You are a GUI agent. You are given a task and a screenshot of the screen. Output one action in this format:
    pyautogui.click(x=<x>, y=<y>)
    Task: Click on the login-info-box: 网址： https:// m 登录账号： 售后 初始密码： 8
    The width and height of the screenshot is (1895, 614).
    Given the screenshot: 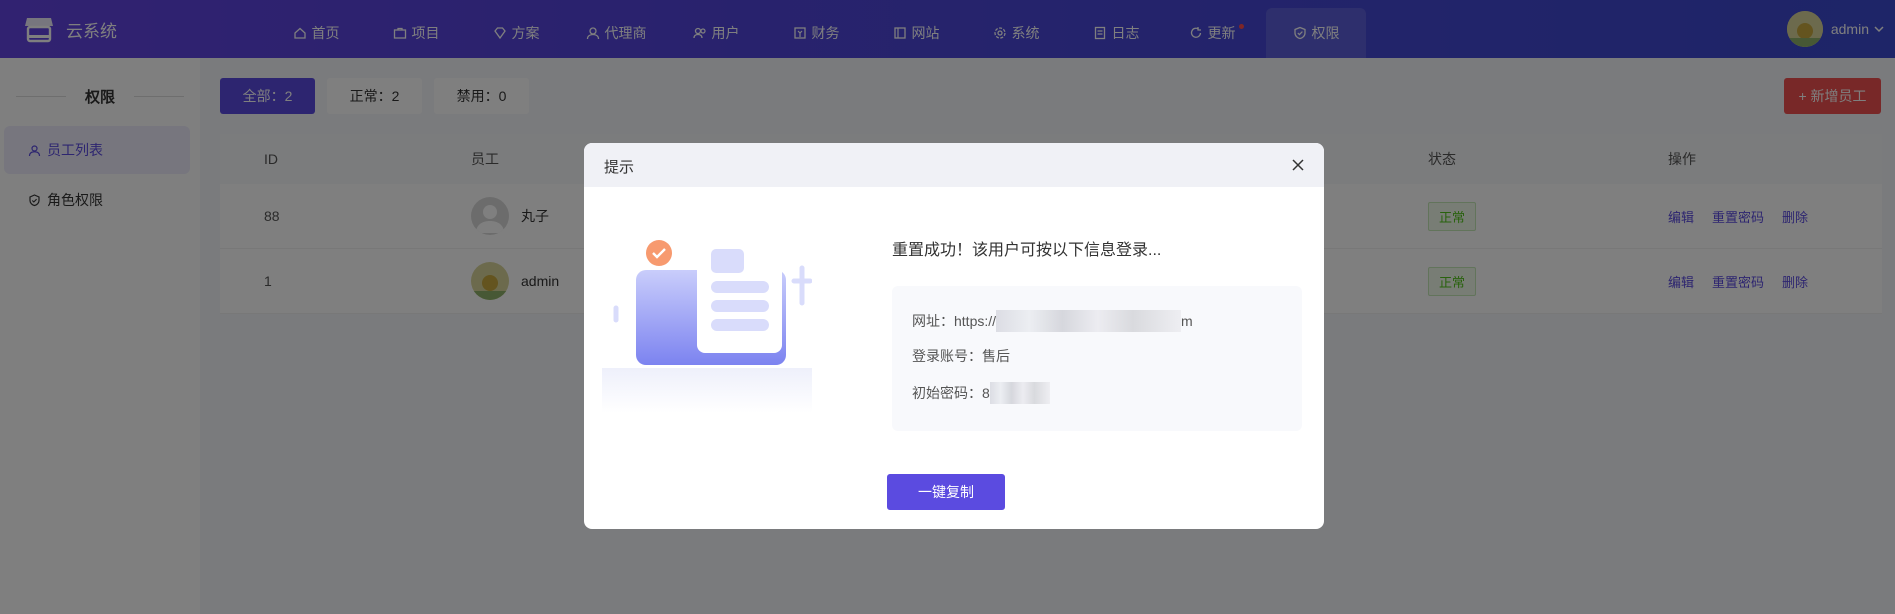 What is the action you would take?
    pyautogui.click(x=1097, y=358)
    